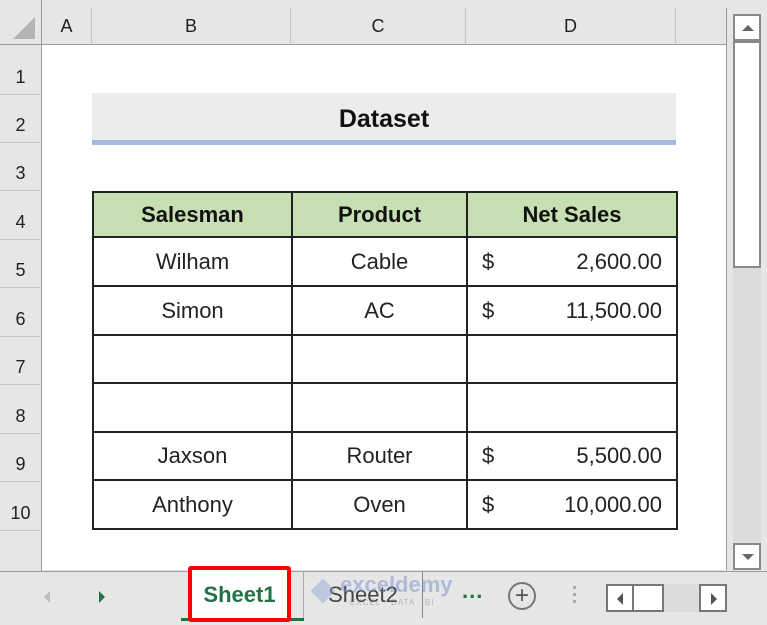 The height and width of the screenshot is (625, 767). I want to click on cell-net-sales: $10,000.00, so click(572, 504).